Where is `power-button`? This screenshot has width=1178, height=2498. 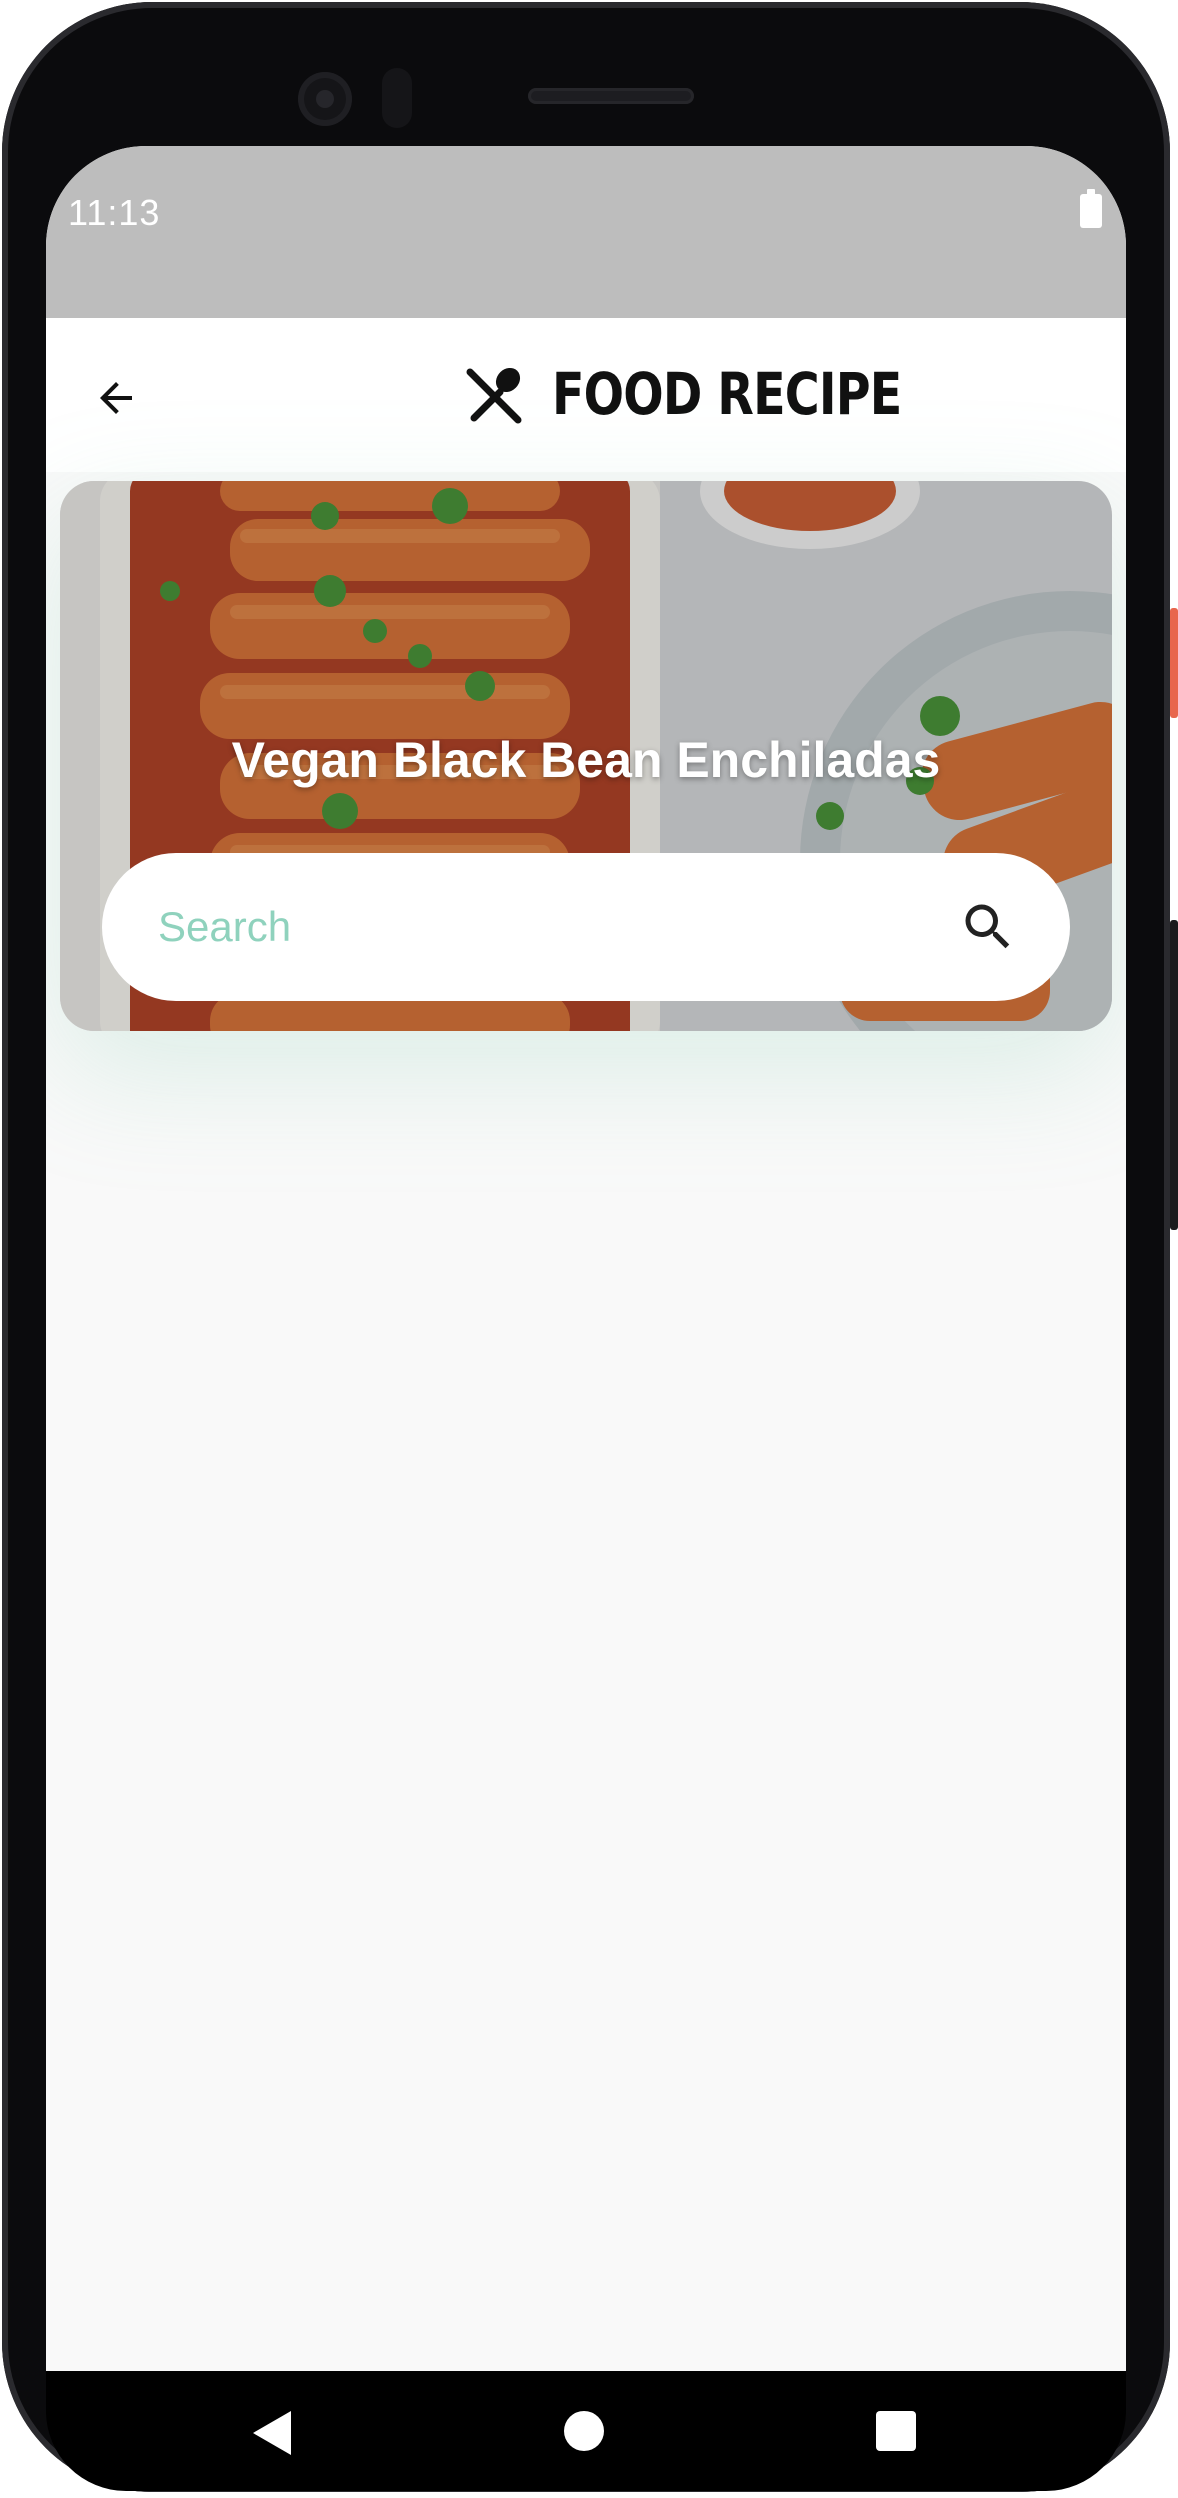 power-button is located at coordinates (1174, 663).